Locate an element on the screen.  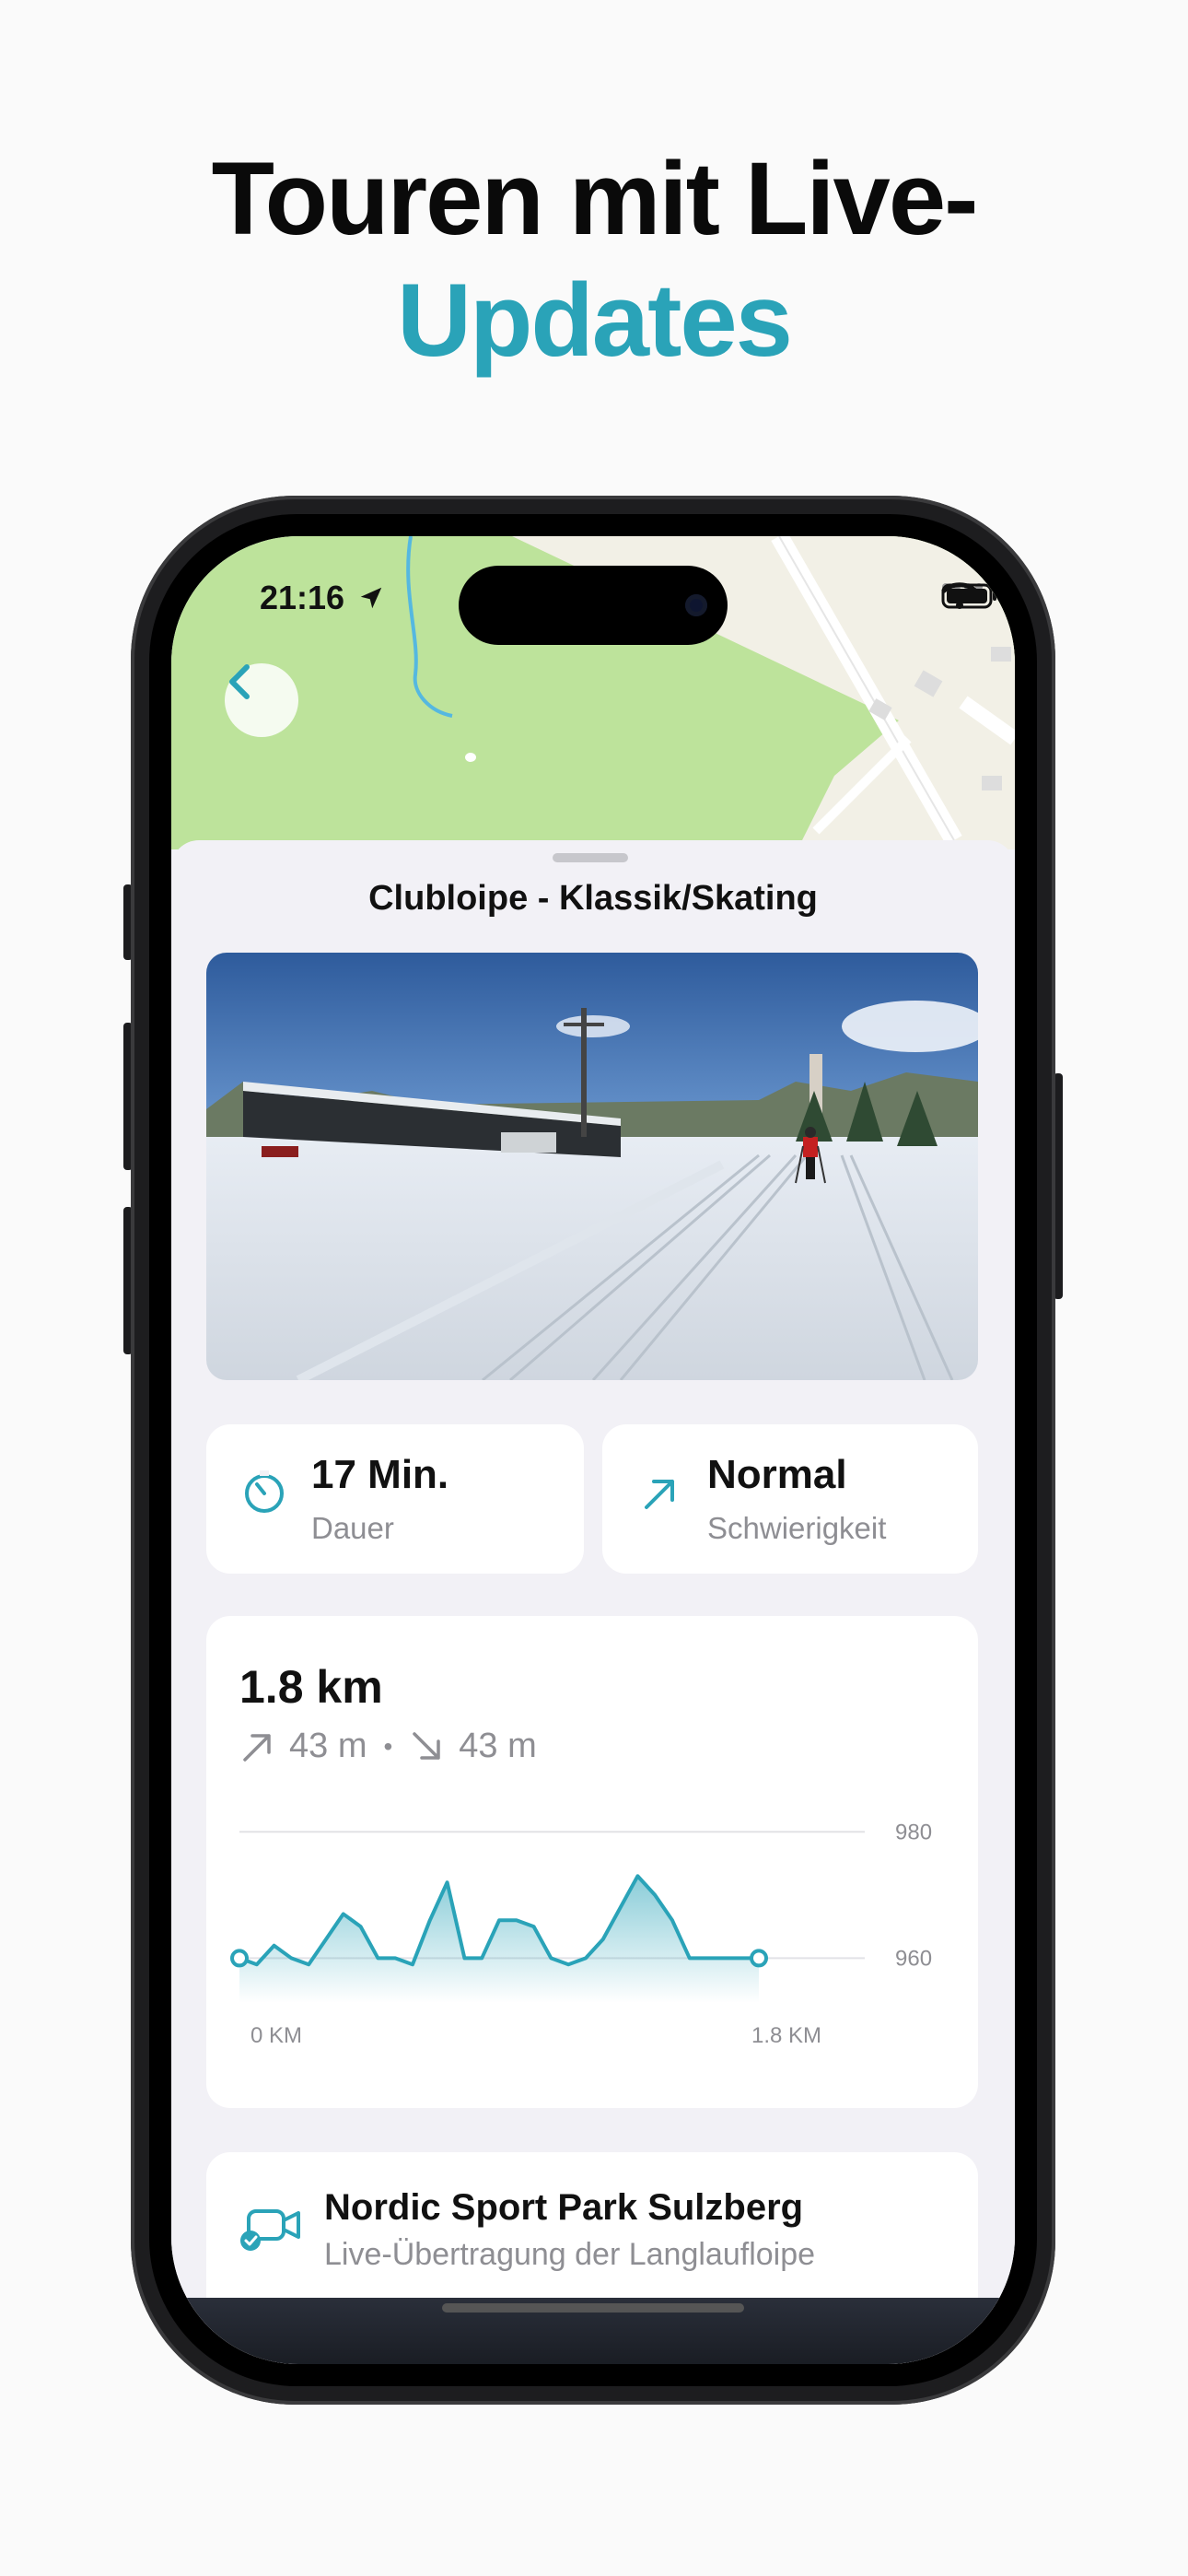
end-point is located at coordinates (759, 1958).